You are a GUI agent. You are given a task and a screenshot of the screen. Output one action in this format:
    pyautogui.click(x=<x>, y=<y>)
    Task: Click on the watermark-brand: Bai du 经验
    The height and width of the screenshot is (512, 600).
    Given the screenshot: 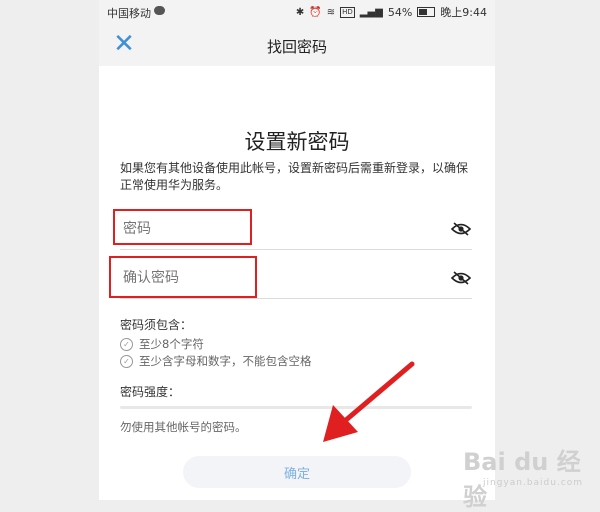 What is the action you would take?
    pyautogui.click(x=522, y=479)
    